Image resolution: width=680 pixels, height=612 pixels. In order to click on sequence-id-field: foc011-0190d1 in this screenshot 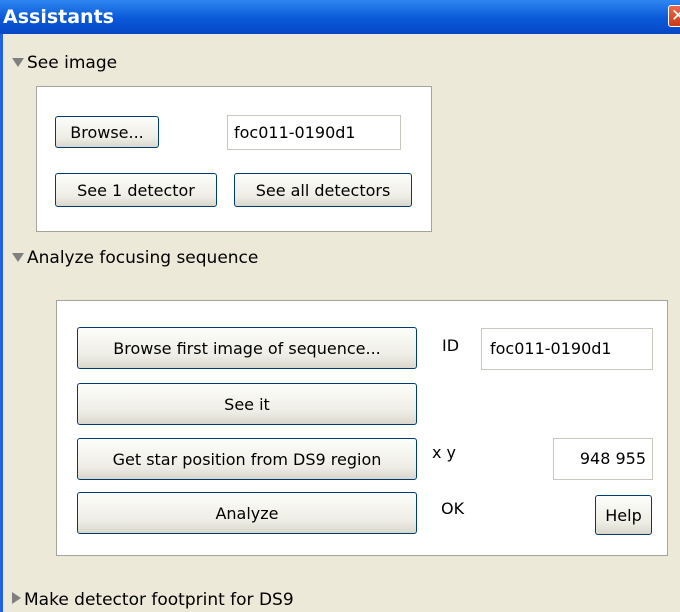, I will do `click(567, 349)`.